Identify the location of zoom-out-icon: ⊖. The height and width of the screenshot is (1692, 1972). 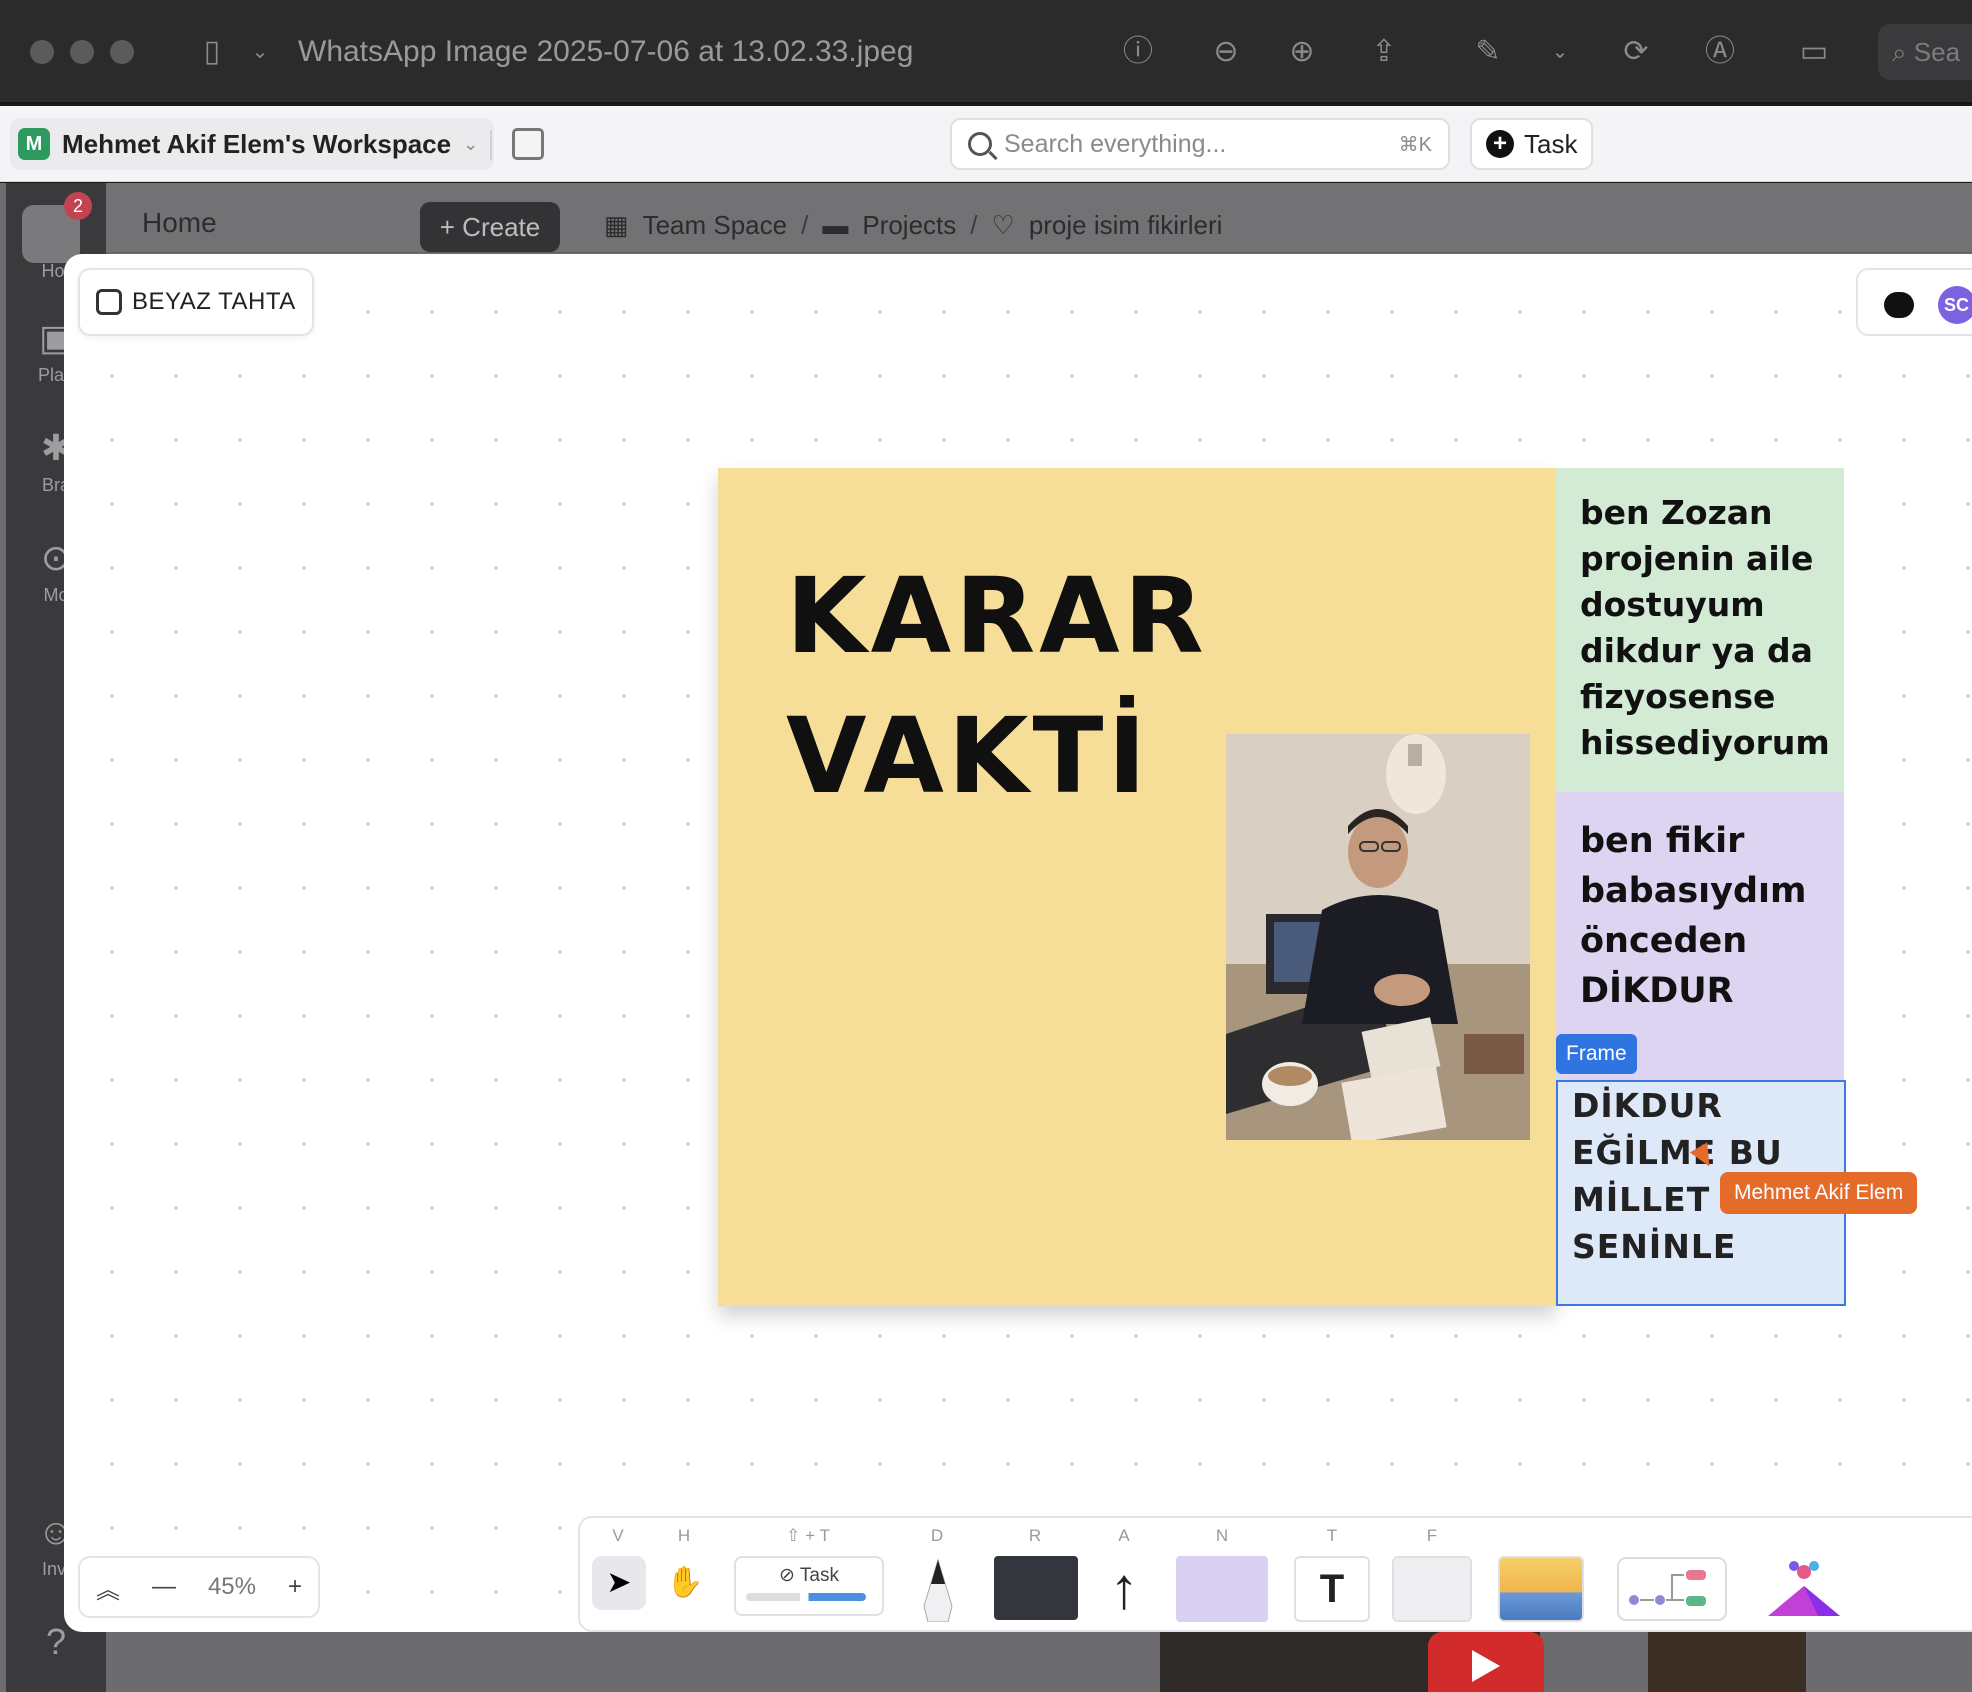
(1226, 52).